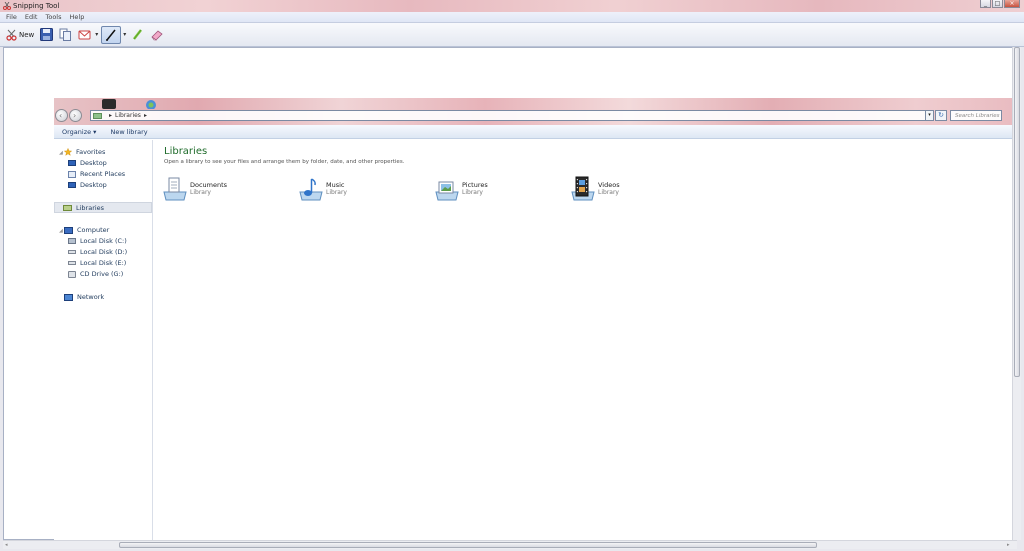  I want to click on forward-button: ›, so click(75, 115).